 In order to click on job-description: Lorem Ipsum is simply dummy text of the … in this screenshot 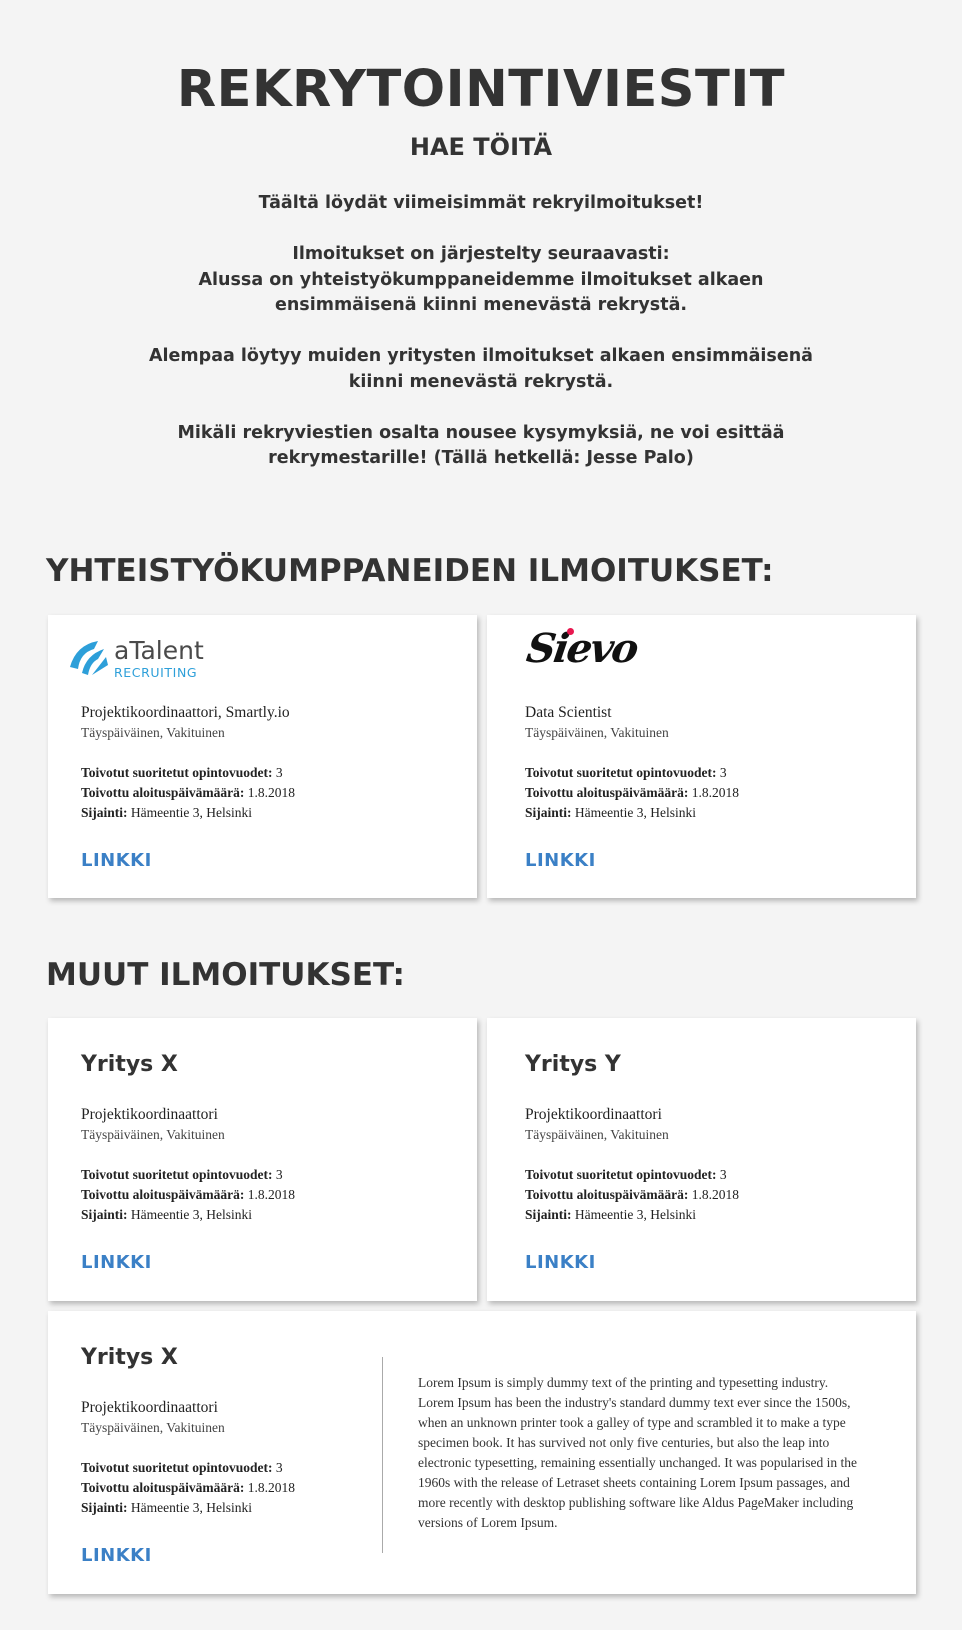, I will do `click(637, 1452)`.